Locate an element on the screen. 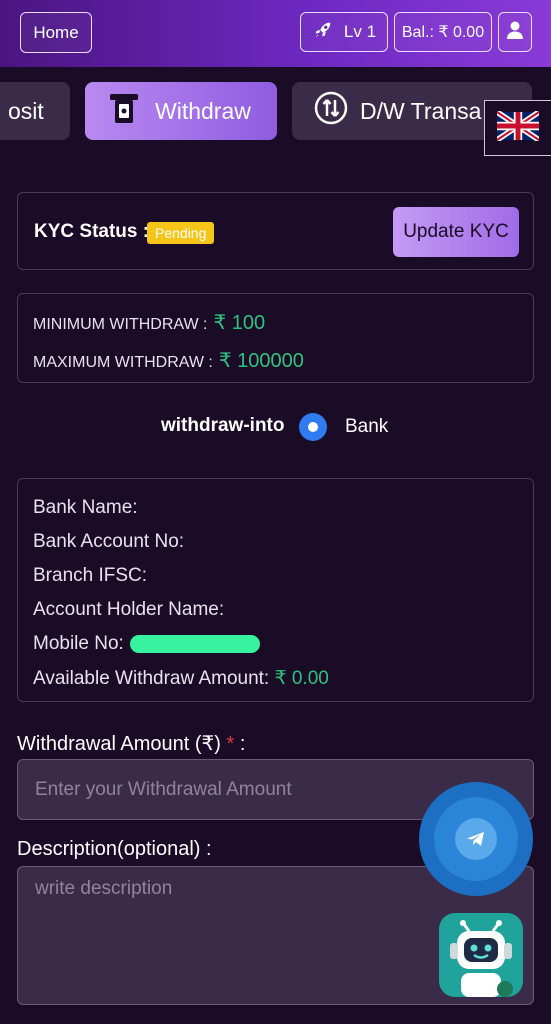  uk-flag-icon is located at coordinates (518, 127).